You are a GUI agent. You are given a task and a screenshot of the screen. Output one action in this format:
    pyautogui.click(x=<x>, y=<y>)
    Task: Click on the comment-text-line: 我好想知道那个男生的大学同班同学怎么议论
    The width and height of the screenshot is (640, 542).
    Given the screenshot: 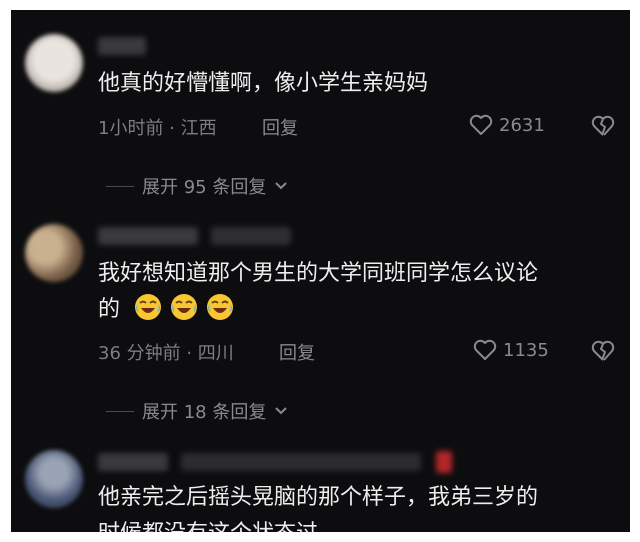 What is the action you would take?
    pyautogui.click(x=318, y=273)
    